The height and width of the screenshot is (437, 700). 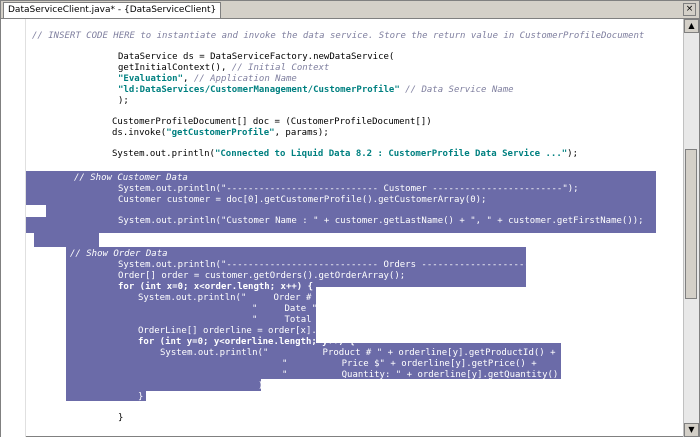 What do you see at coordinates (216, 287) in the screenshot?
I see `code-line: for (int x=0; x<order.length; x++) {` at bounding box center [216, 287].